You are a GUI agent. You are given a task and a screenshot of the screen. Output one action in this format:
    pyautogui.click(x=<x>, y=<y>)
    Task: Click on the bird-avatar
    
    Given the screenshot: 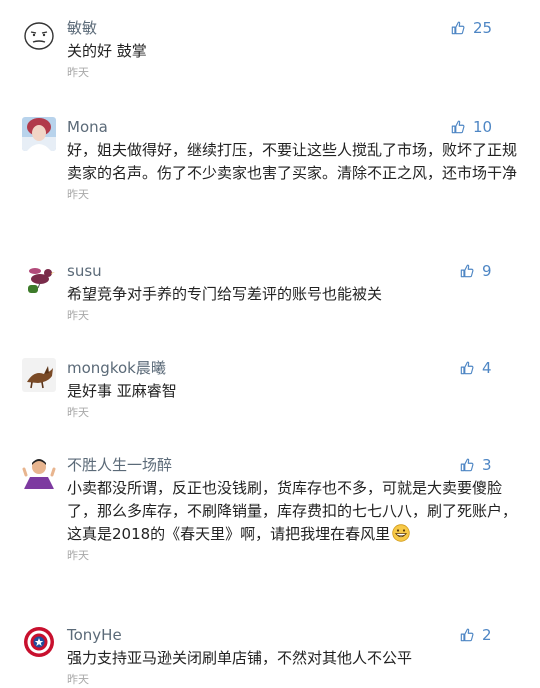 What is the action you would take?
    pyautogui.click(x=39, y=278)
    